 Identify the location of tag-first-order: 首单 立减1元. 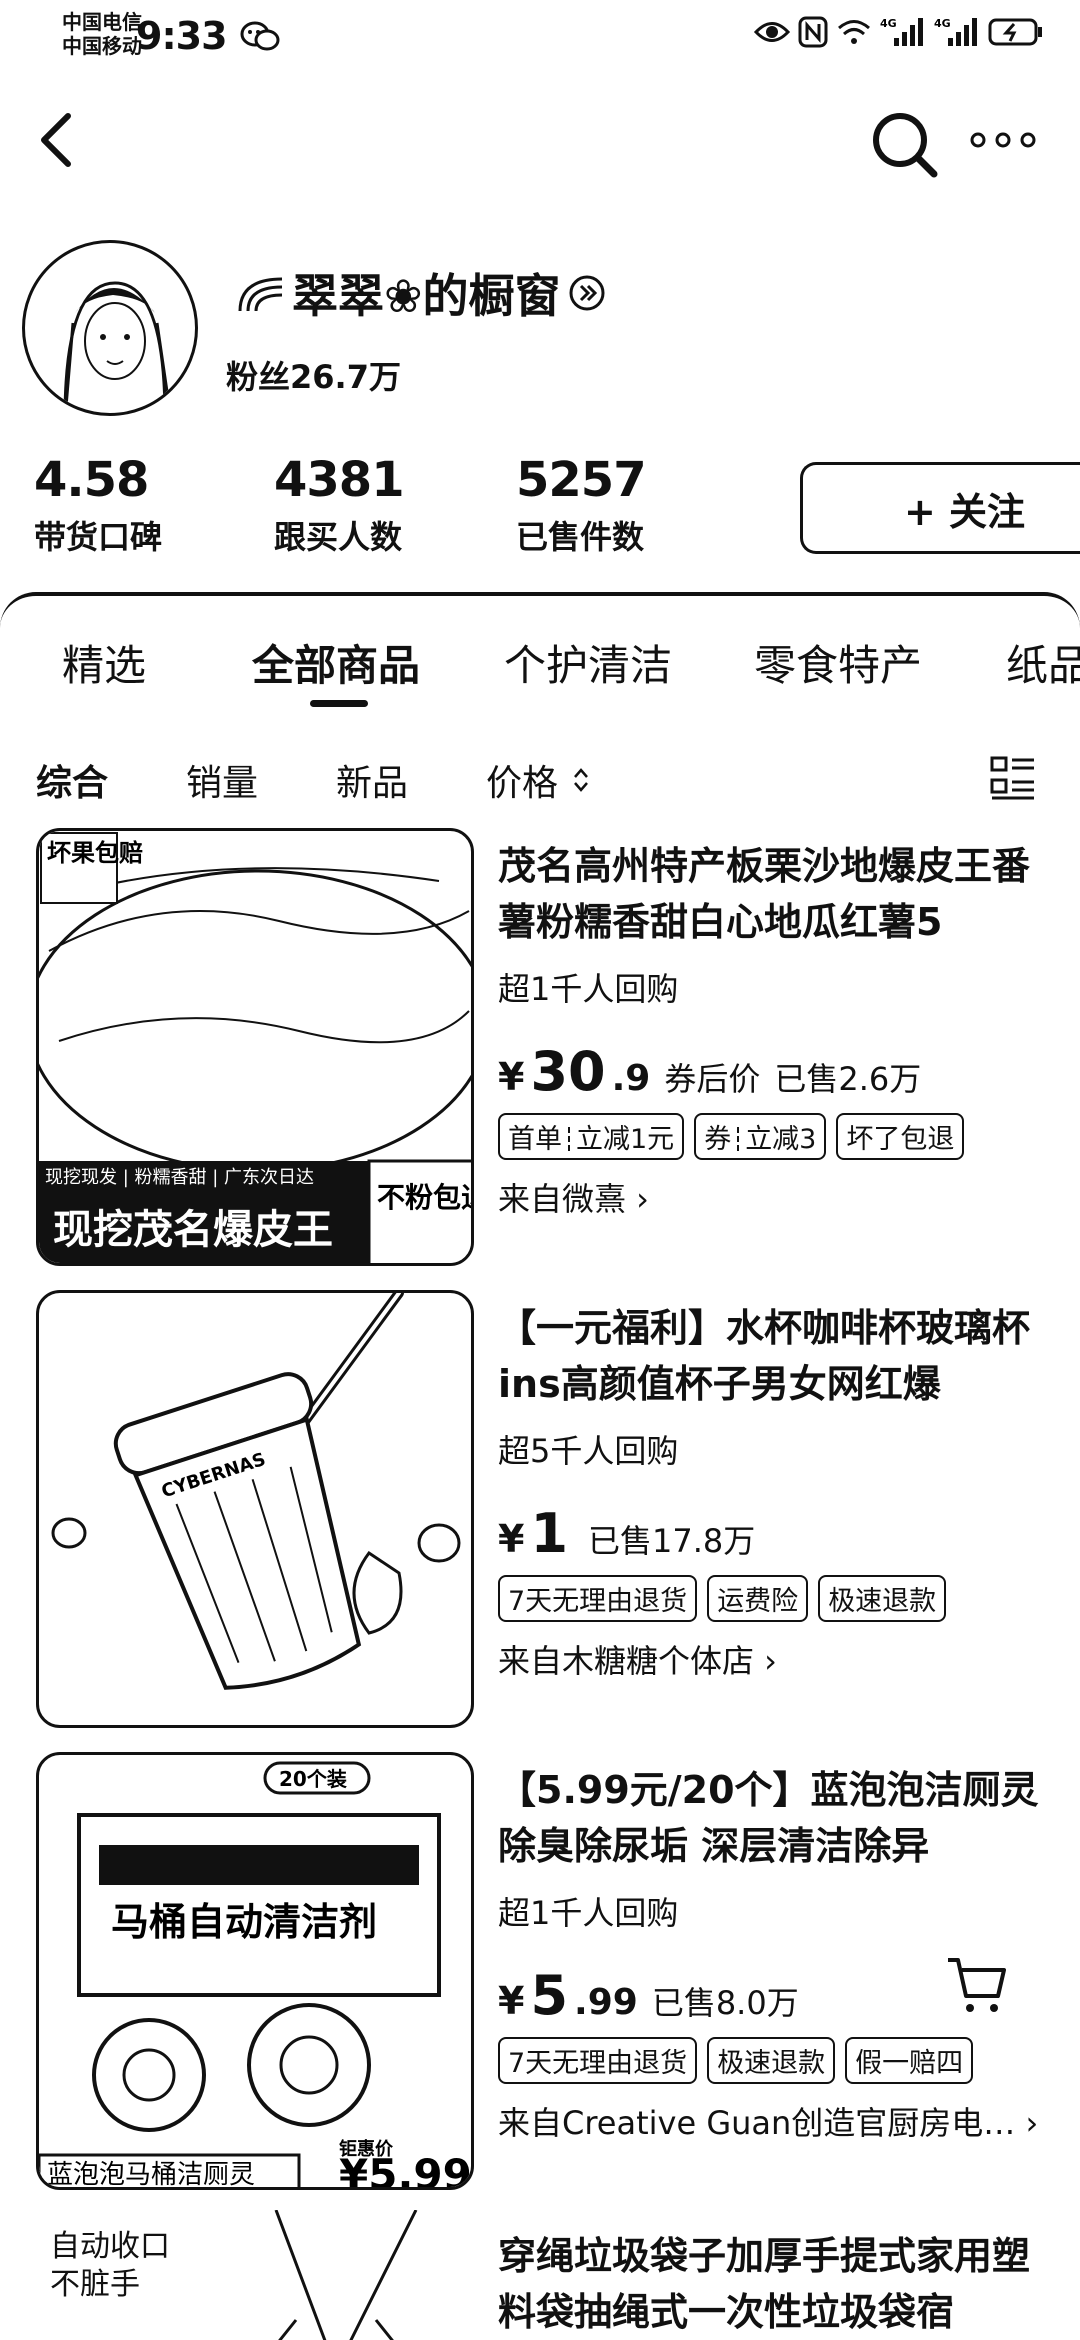
(591, 1136).